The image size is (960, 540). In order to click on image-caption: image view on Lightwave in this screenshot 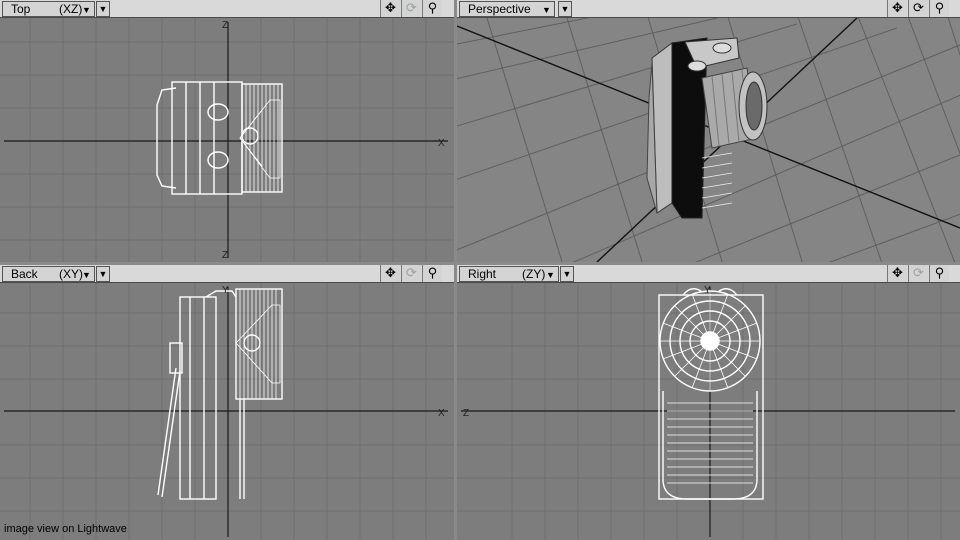, I will do `click(65, 529)`.